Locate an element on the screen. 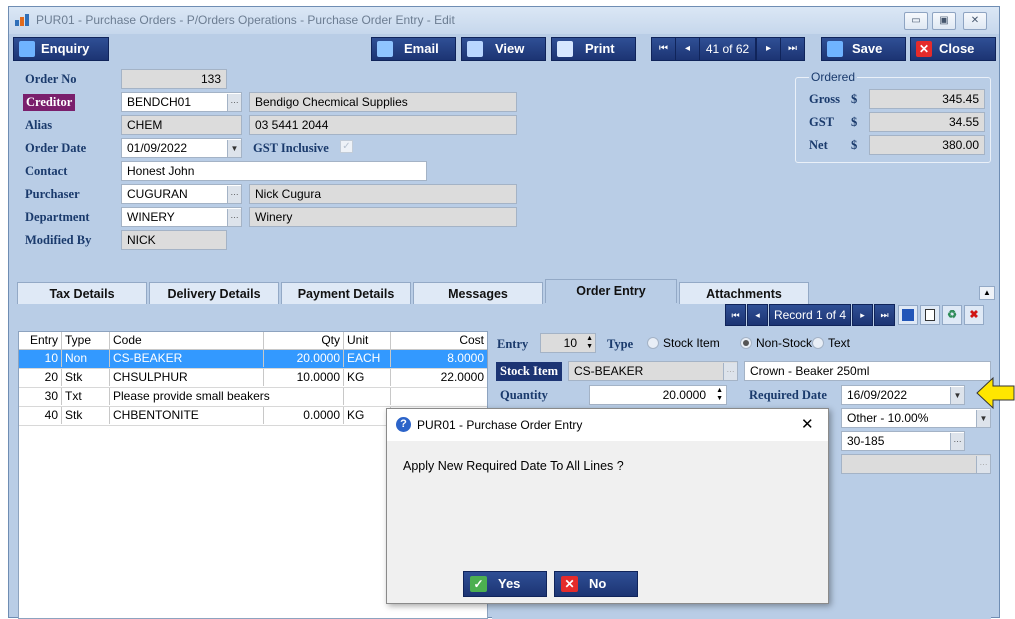 Image resolution: width=1015 pixels, height=619 pixels. required-date-label: Required Date is located at coordinates (788, 395).